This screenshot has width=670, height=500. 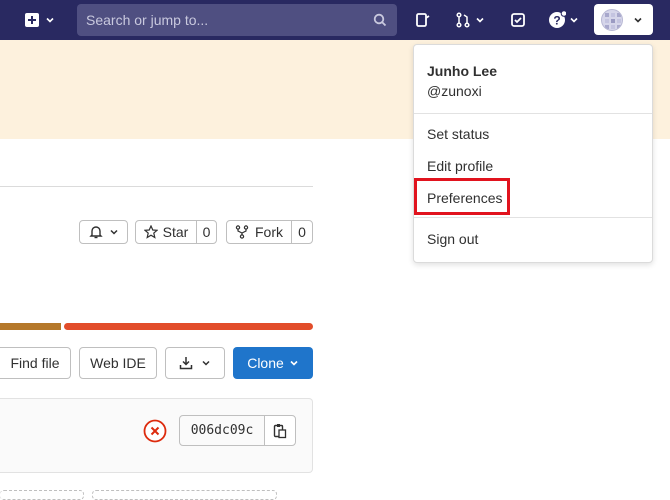 I want to click on issues-button, so click(x=423, y=20).